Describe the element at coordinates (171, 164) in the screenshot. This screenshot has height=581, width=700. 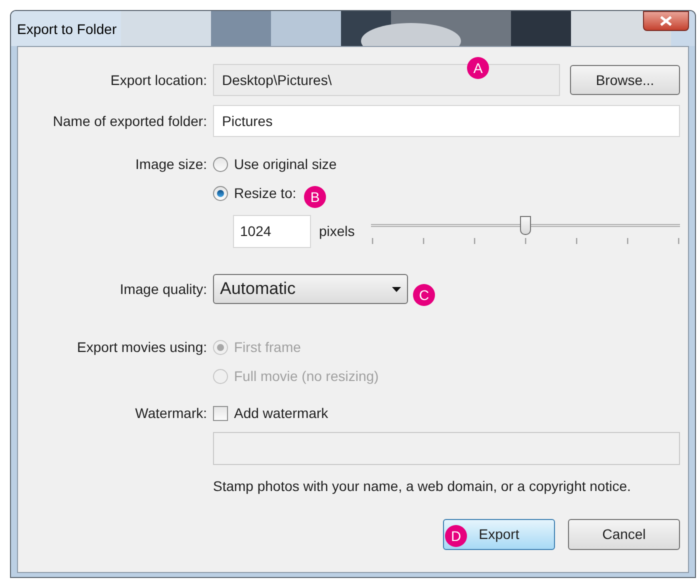
I see `field-label: Image size:` at that location.